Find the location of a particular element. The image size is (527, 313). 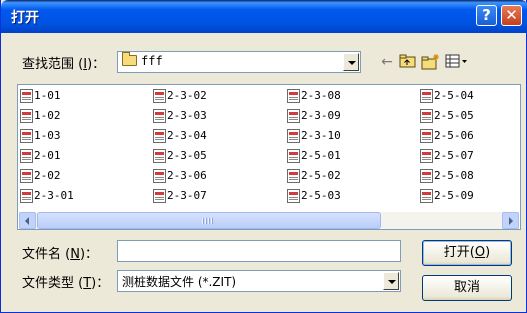

list-item: 2-3-03 is located at coordinates (180, 116).